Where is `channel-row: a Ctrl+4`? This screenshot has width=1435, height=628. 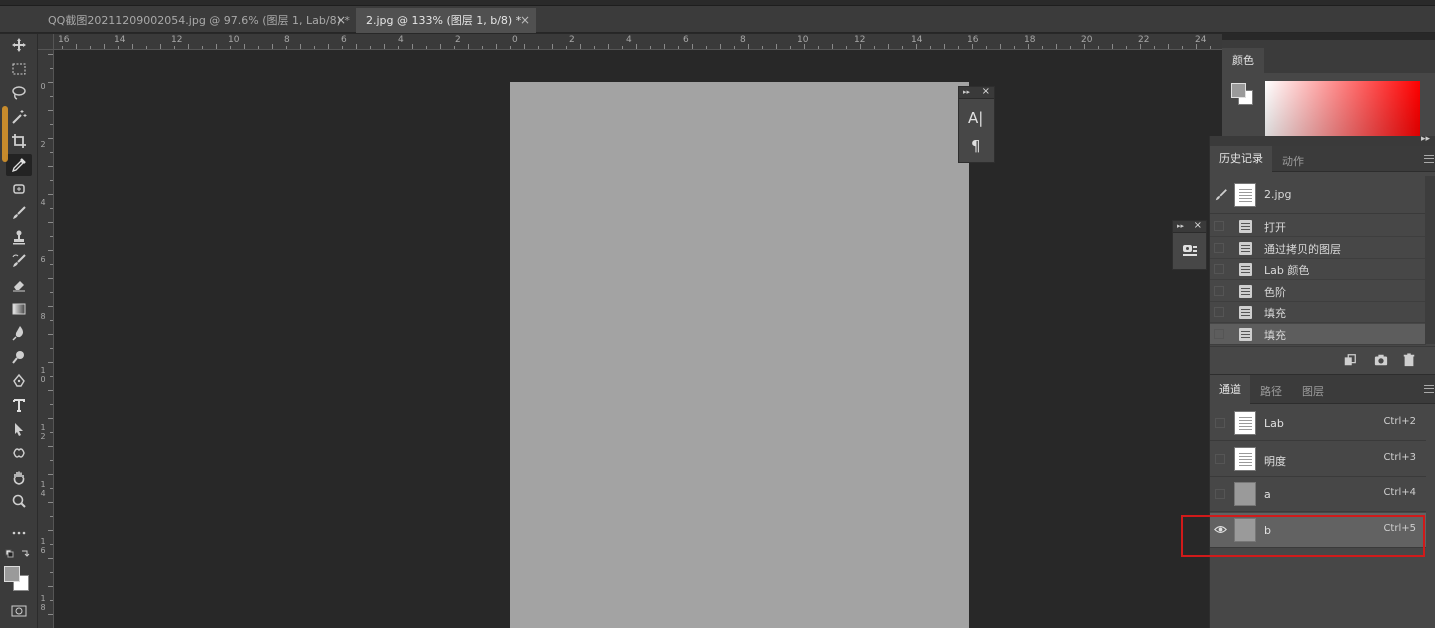 channel-row: a Ctrl+4 is located at coordinates (1318, 494).